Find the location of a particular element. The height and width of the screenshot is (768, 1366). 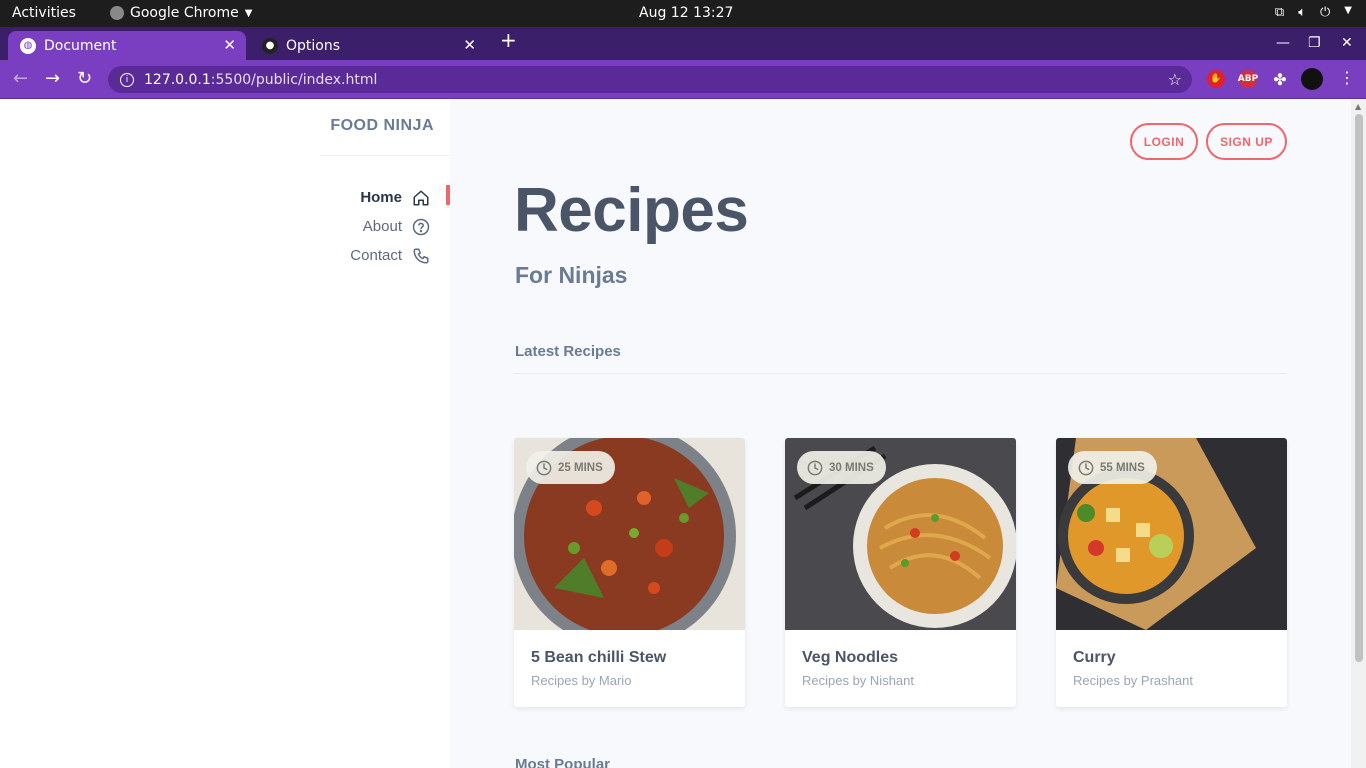

recipe-author: Recipes by Nishant is located at coordinates (858, 680).